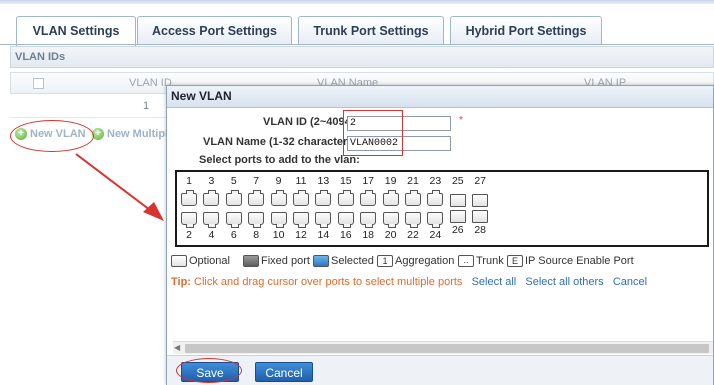  Describe the element at coordinates (357, 44) in the screenshot. I see `tab-underline` at that location.